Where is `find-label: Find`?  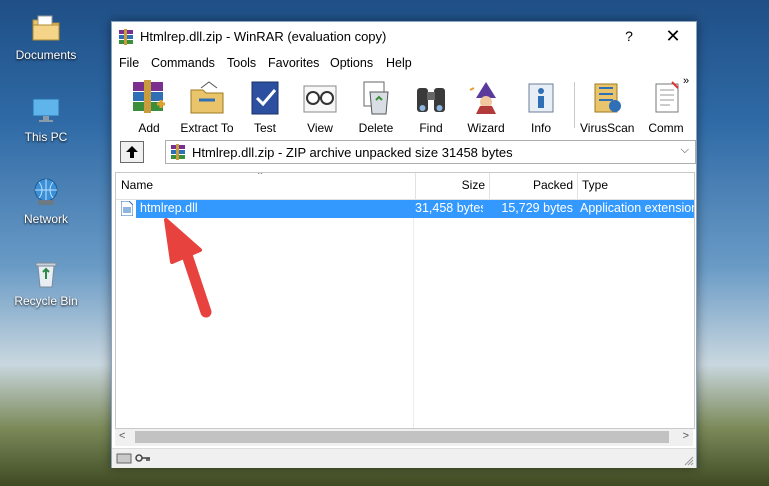 find-label: Find is located at coordinates (431, 128).